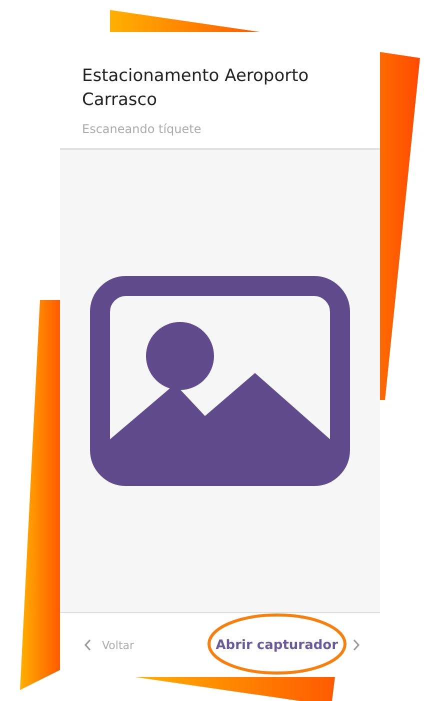 The height and width of the screenshot is (701, 430). What do you see at coordinates (356, 645) in the screenshot?
I see `chevron-right-icon` at bounding box center [356, 645].